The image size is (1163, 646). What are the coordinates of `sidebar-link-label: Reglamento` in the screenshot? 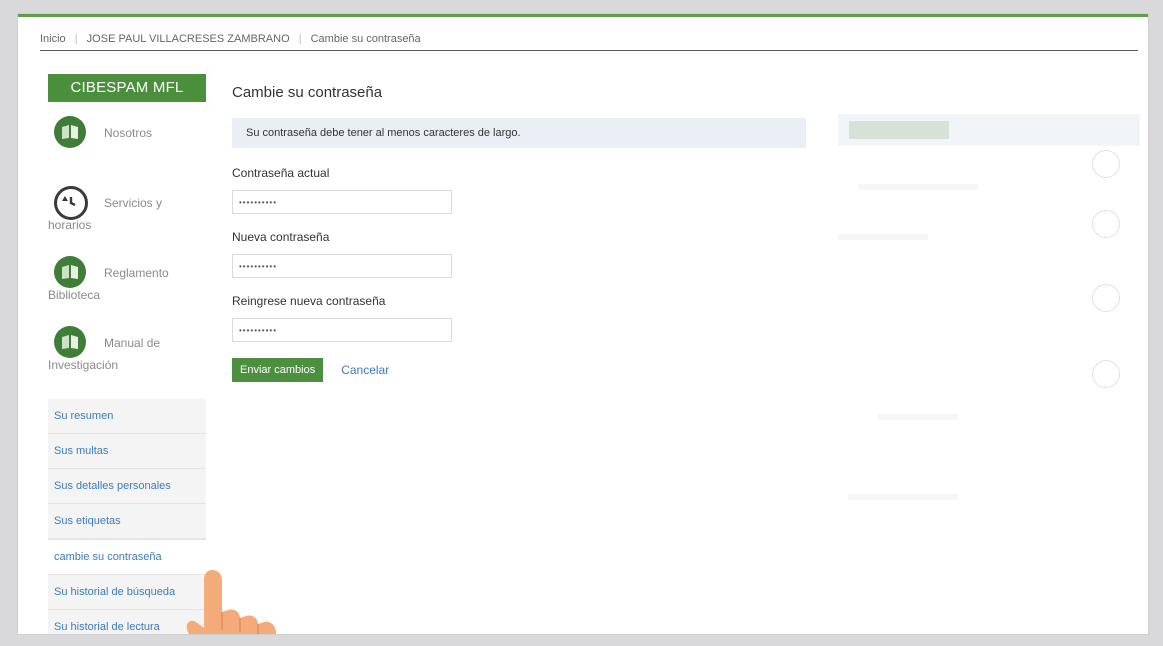 It's located at (136, 273).